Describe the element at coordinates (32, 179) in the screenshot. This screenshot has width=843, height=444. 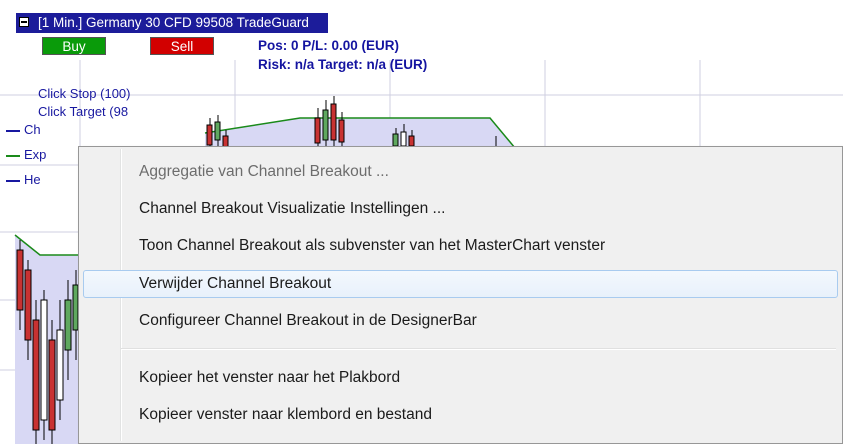
I see `legend-item-3: He` at that location.